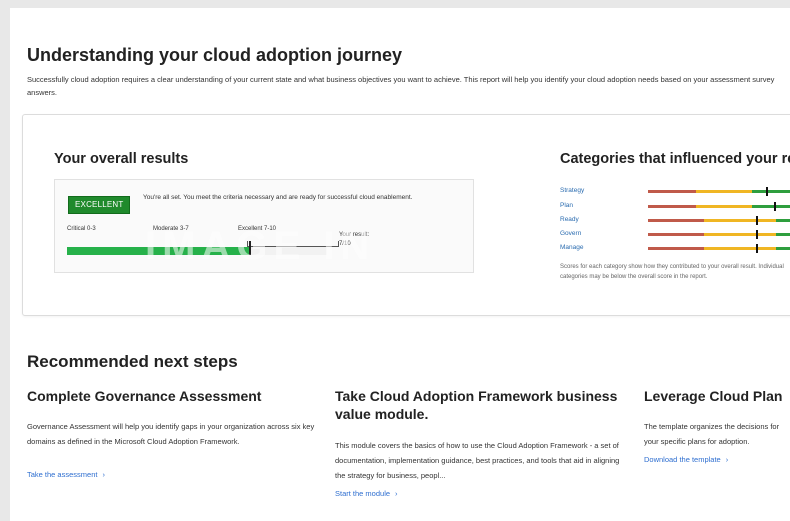 The width and height of the screenshot is (790, 521). I want to click on categories-heading: Categories that influenced your results, so click(675, 159).